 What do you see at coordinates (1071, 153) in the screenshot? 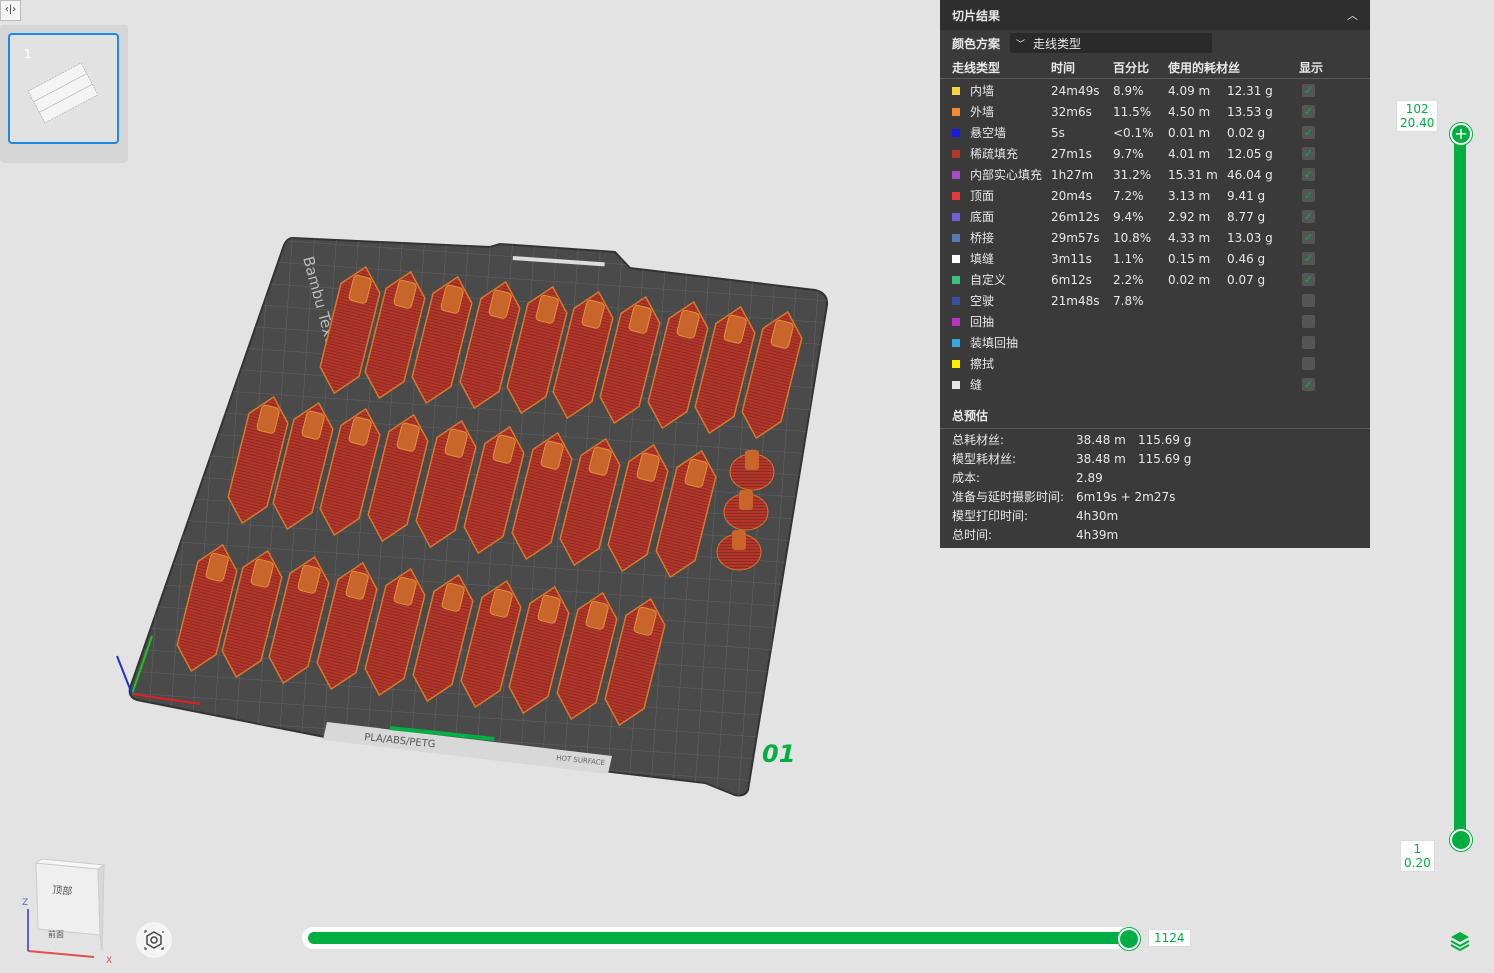
I see `legend-time: 27m1s` at bounding box center [1071, 153].